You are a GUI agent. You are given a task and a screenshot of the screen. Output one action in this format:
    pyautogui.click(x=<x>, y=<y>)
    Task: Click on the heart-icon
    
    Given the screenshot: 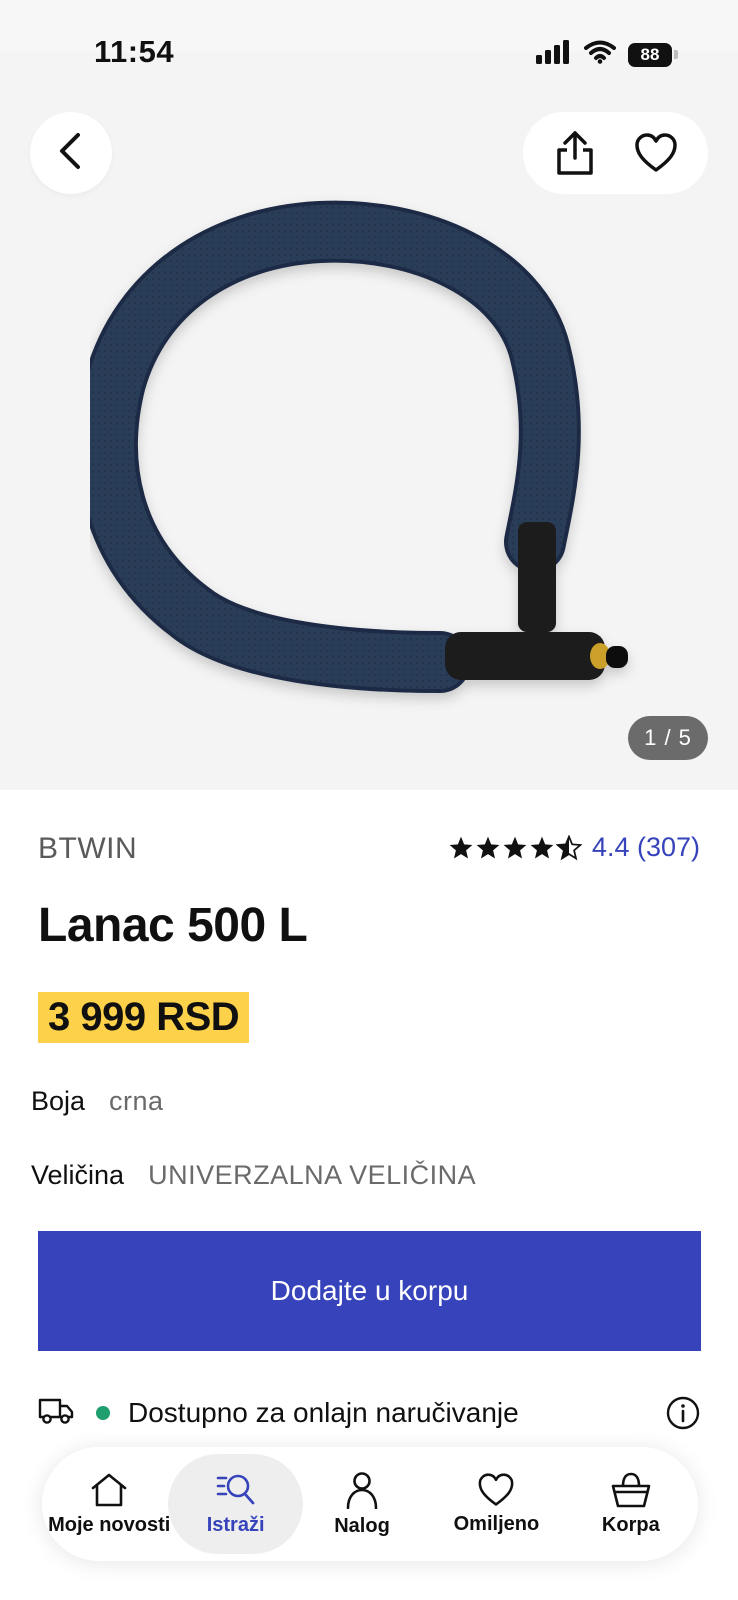 What is the action you would take?
    pyautogui.click(x=496, y=1489)
    